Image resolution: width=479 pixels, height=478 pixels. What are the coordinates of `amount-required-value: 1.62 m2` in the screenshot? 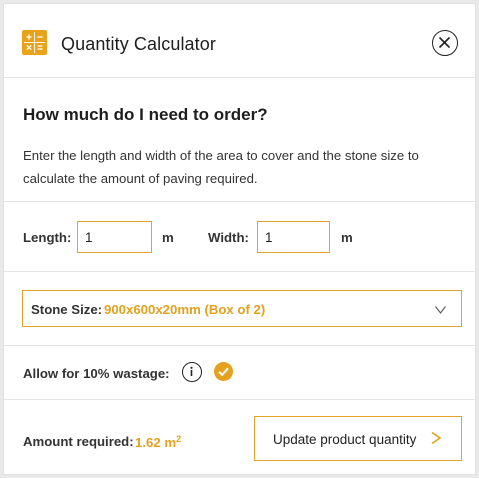 It's located at (158, 442).